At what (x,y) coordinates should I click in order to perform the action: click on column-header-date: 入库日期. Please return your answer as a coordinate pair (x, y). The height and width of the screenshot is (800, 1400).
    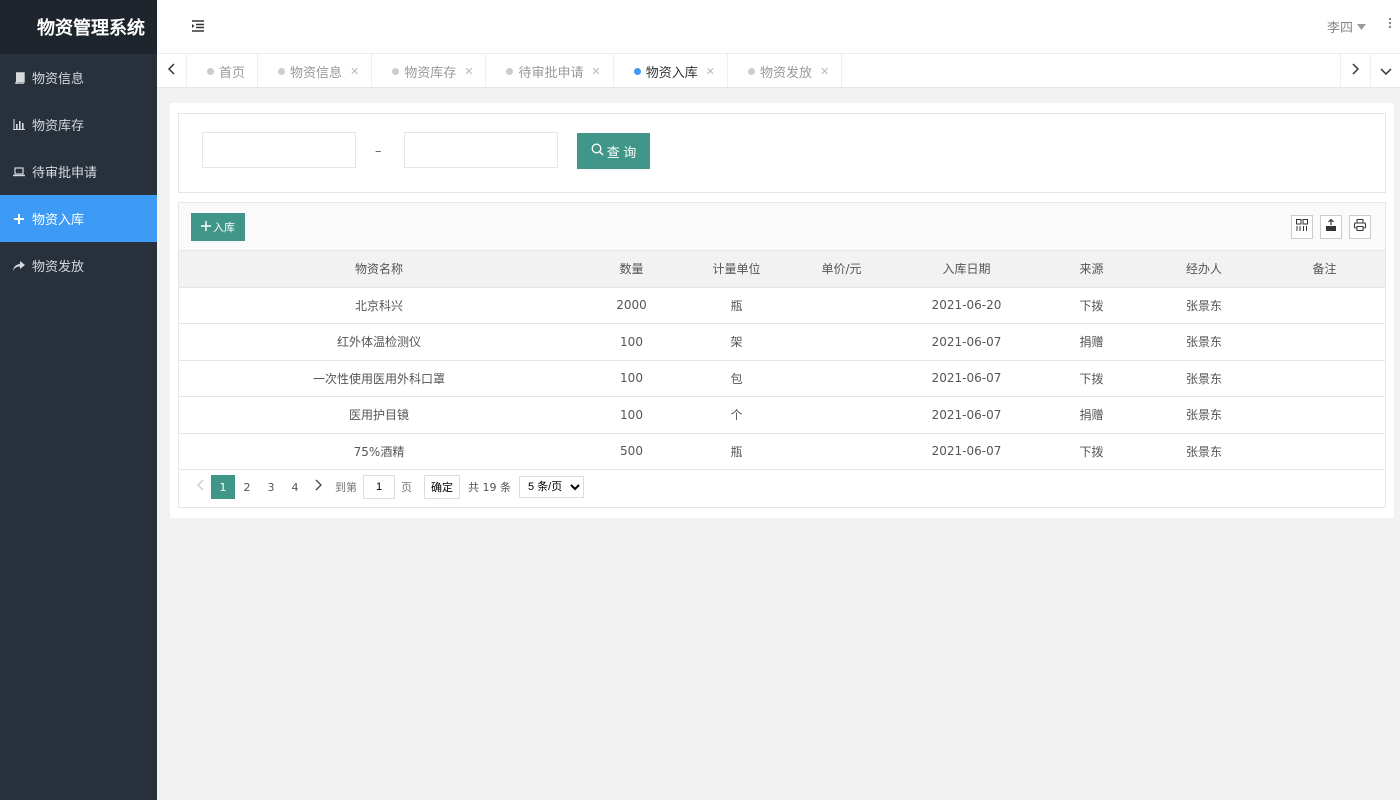
    Looking at the image, I should click on (966, 269).